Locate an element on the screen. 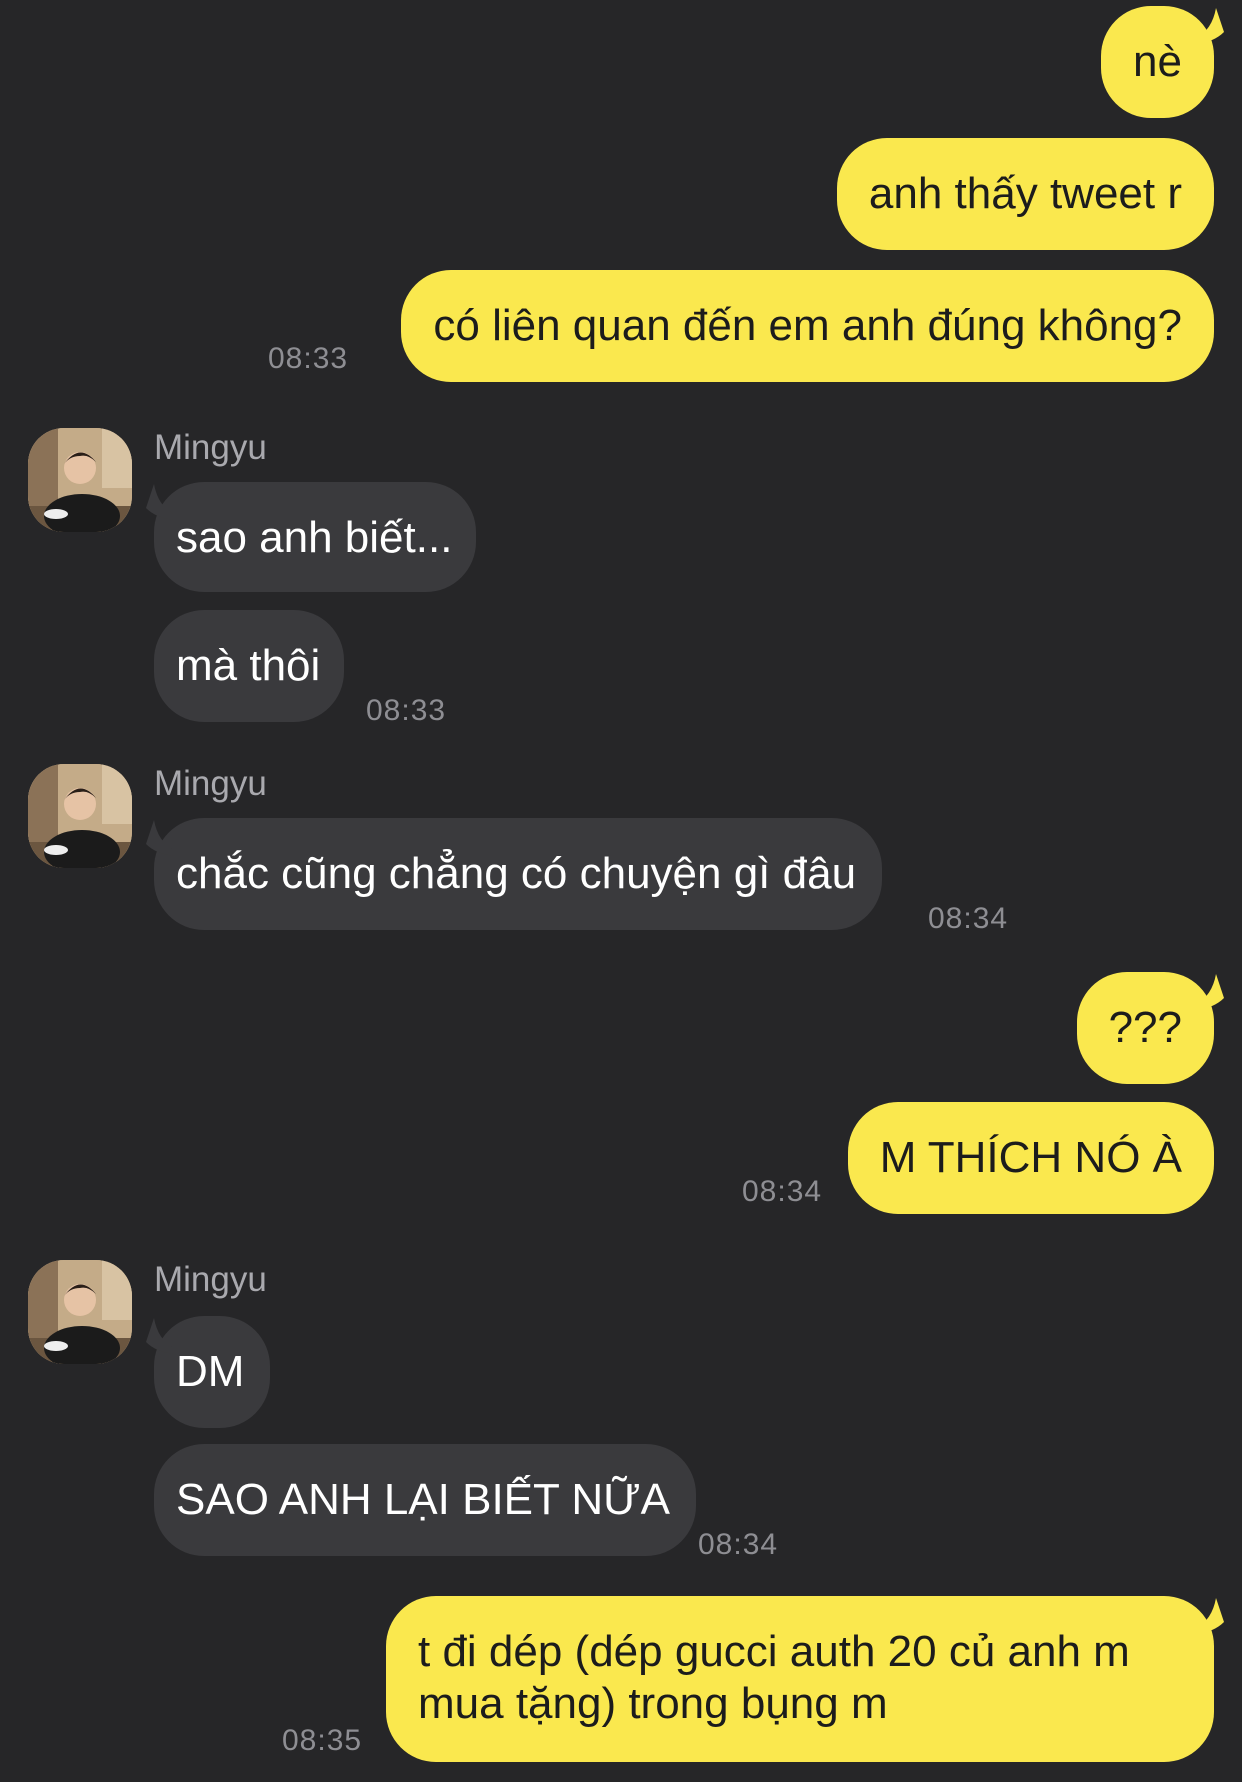  outgoing-message: ??? is located at coordinates (1145, 1028).